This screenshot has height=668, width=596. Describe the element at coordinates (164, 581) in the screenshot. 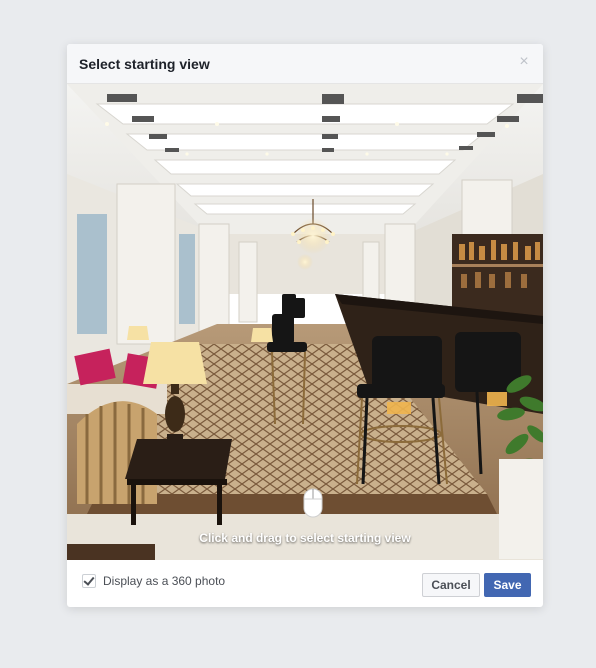

I see `checkbox-label: Display as a 360 photo` at that location.